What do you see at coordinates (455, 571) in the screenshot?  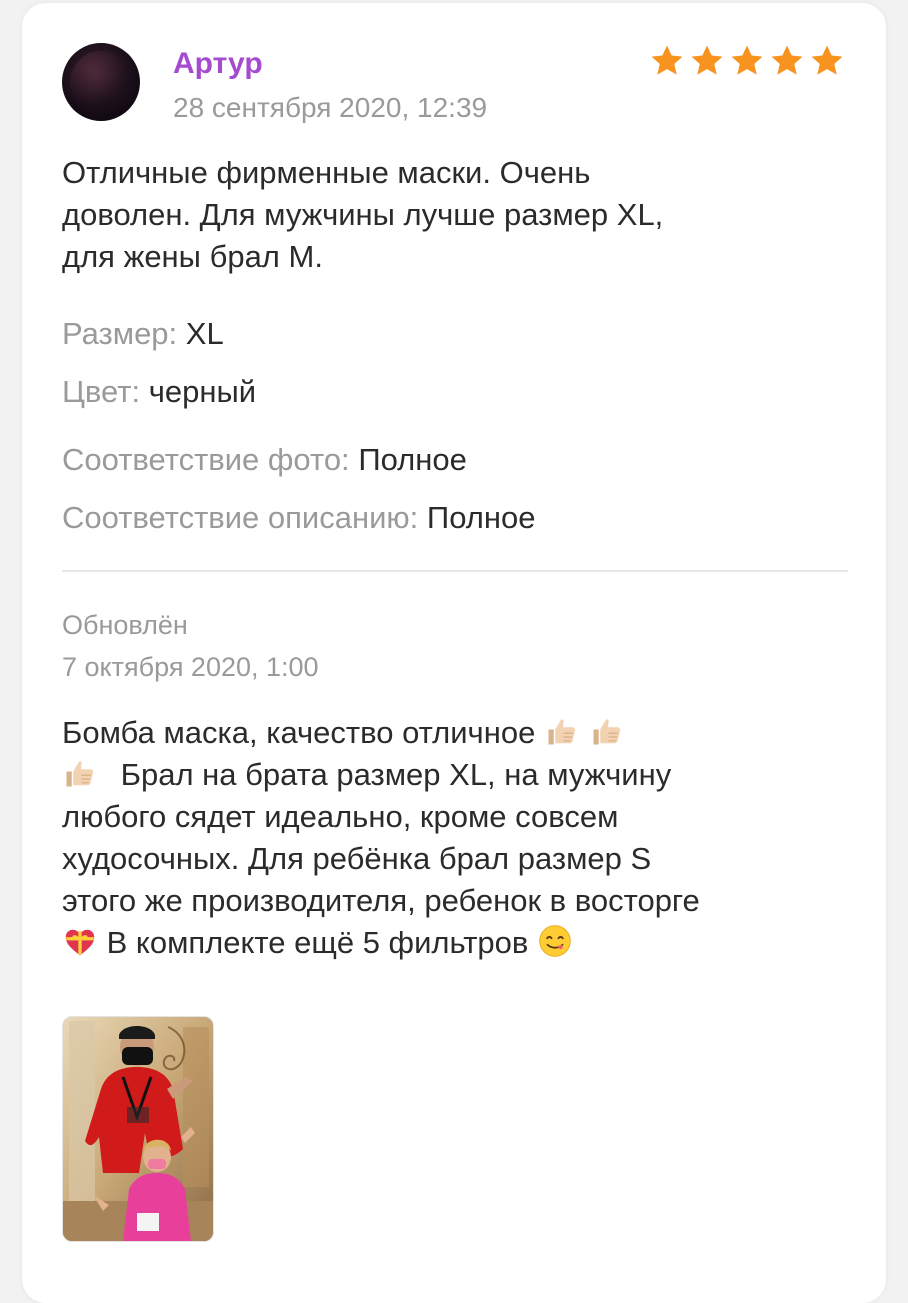 I see `divider` at bounding box center [455, 571].